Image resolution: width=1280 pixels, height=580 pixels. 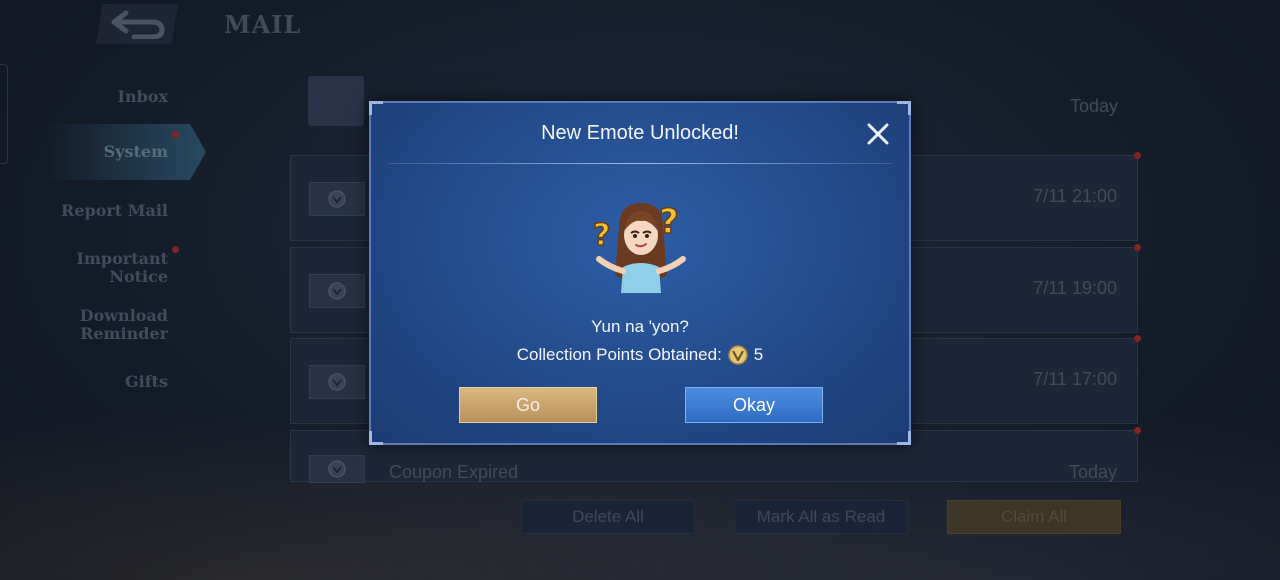 I want to click on emote-name: Yun na 'yon?, so click(x=640, y=326).